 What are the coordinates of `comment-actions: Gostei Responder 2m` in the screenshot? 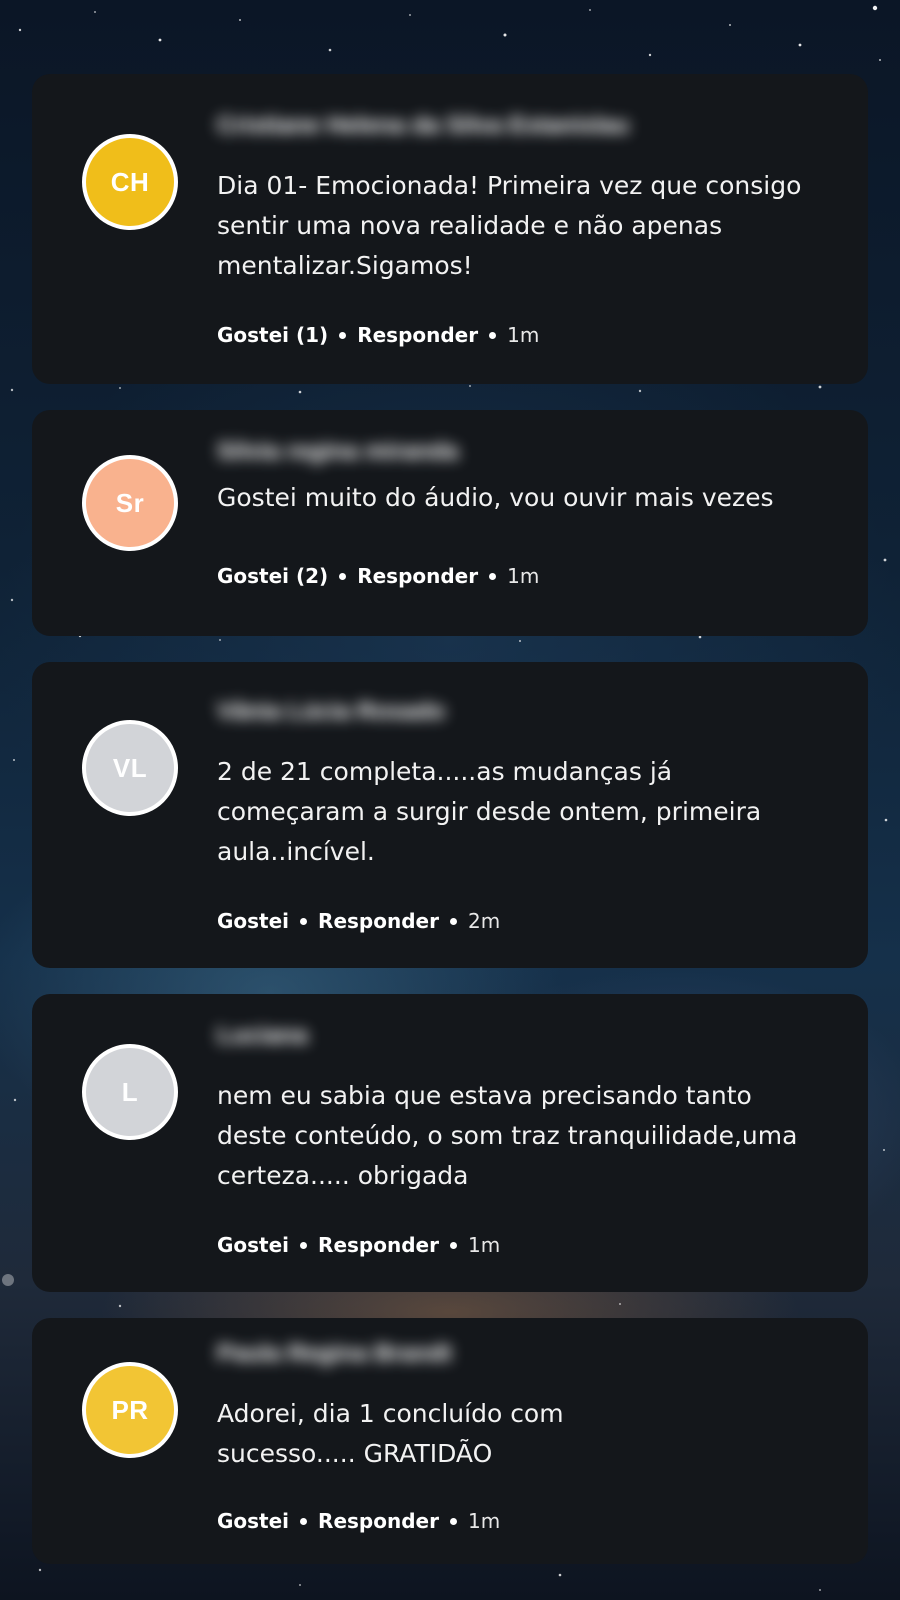 It's located at (358, 921).